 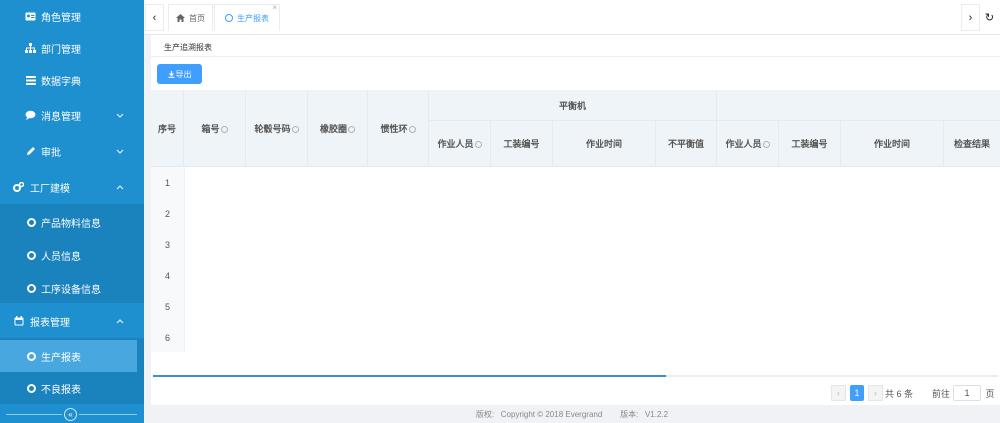 I want to click on sidebar-item-label: 产品物料信息, so click(x=71, y=224).